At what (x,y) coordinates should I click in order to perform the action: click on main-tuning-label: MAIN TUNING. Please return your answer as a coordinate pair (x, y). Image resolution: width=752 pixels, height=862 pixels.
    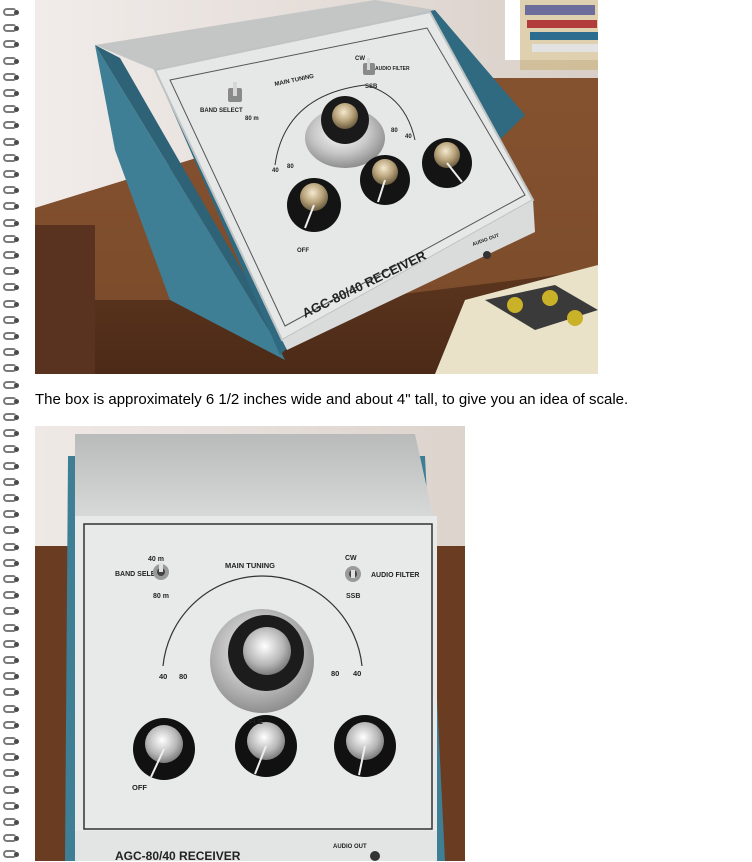
    Looking at the image, I should click on (250, 565).